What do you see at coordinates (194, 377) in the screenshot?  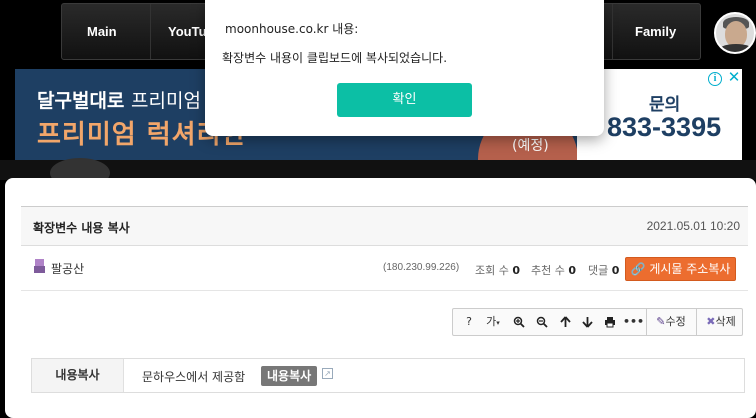 I see `extra-field-value: 문하우스에서 제공함` at bounding box center [194, 377].